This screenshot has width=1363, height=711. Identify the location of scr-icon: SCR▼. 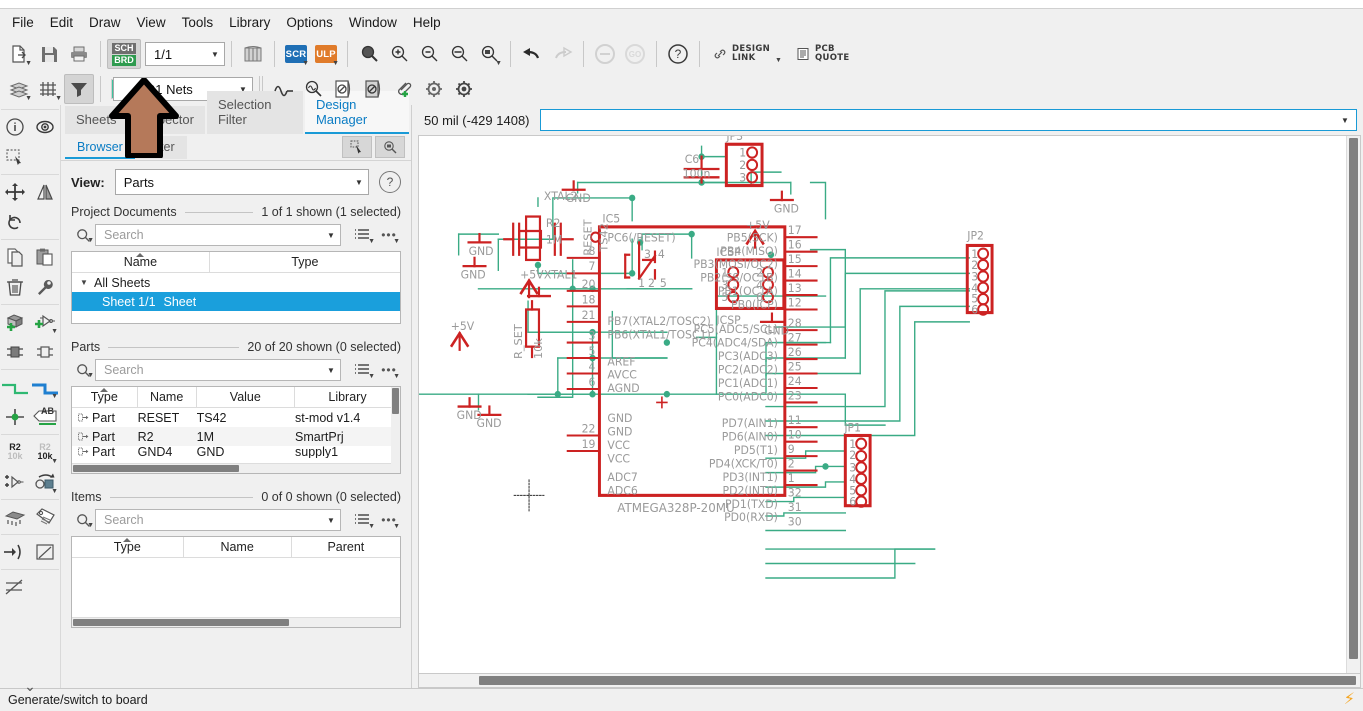
(296, 54).